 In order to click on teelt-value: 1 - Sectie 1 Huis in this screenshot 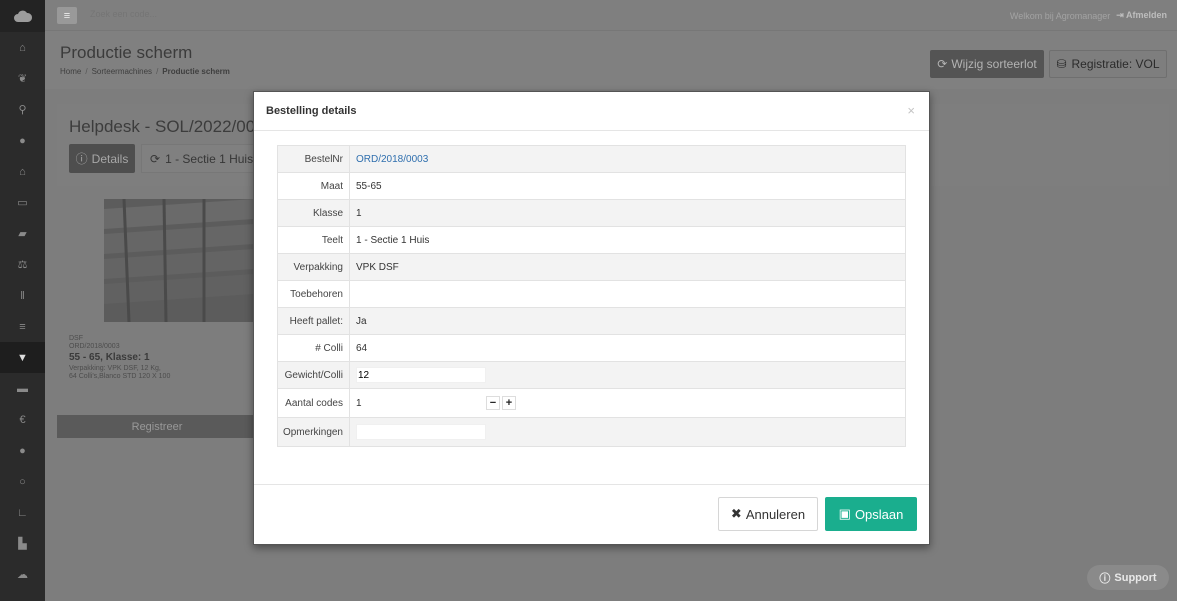, I will do `click(627, 240)`.